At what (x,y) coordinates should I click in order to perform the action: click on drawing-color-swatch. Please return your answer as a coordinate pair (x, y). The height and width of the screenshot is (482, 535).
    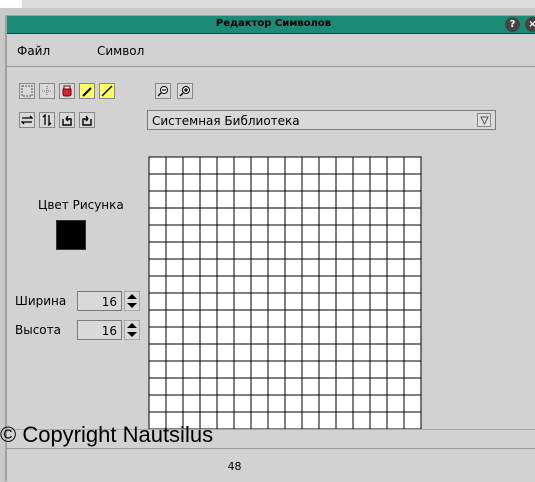
    Looking at the image, I should click on (71, 235).